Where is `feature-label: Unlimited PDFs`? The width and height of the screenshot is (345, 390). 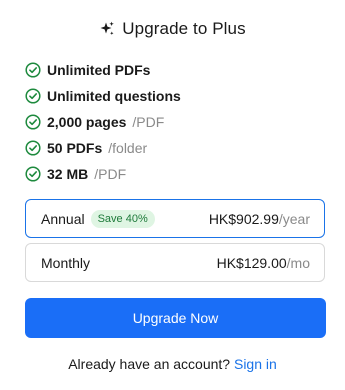 feature-label: Unlimited PDFs is located at coordinates (99, 70).